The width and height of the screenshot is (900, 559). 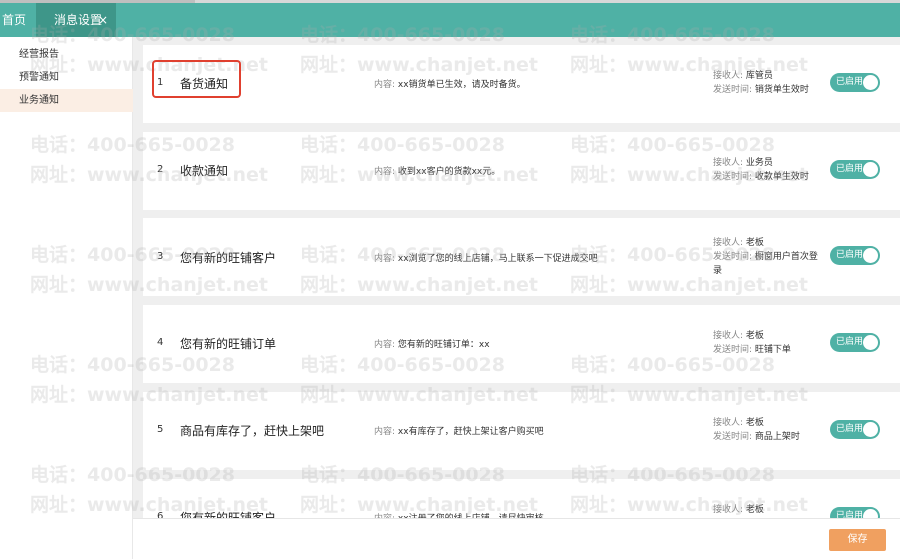 I want to click on notification-title: 商品有库存了，赶快上架吧, so click(x=252, y=431).